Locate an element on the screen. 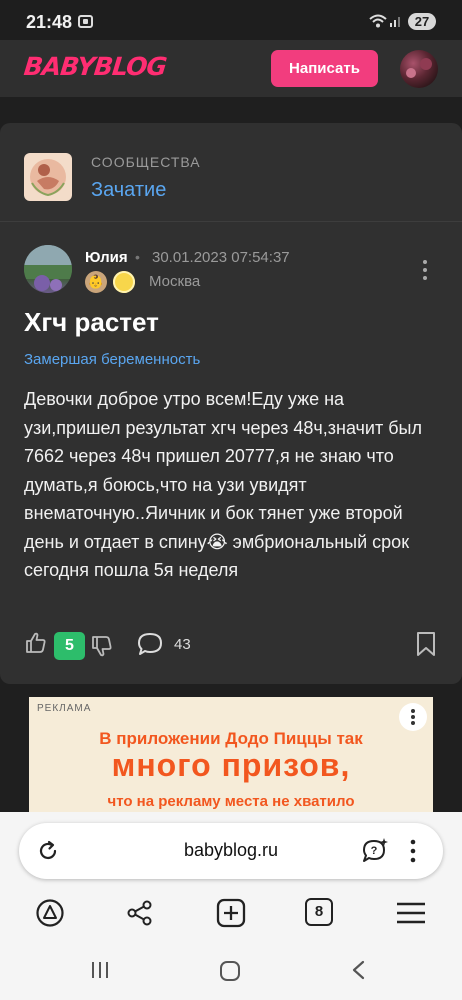 The height and width of the screenshot is (1000, 462). community-name-link: Зачатие is located at coordinates (128, 190).